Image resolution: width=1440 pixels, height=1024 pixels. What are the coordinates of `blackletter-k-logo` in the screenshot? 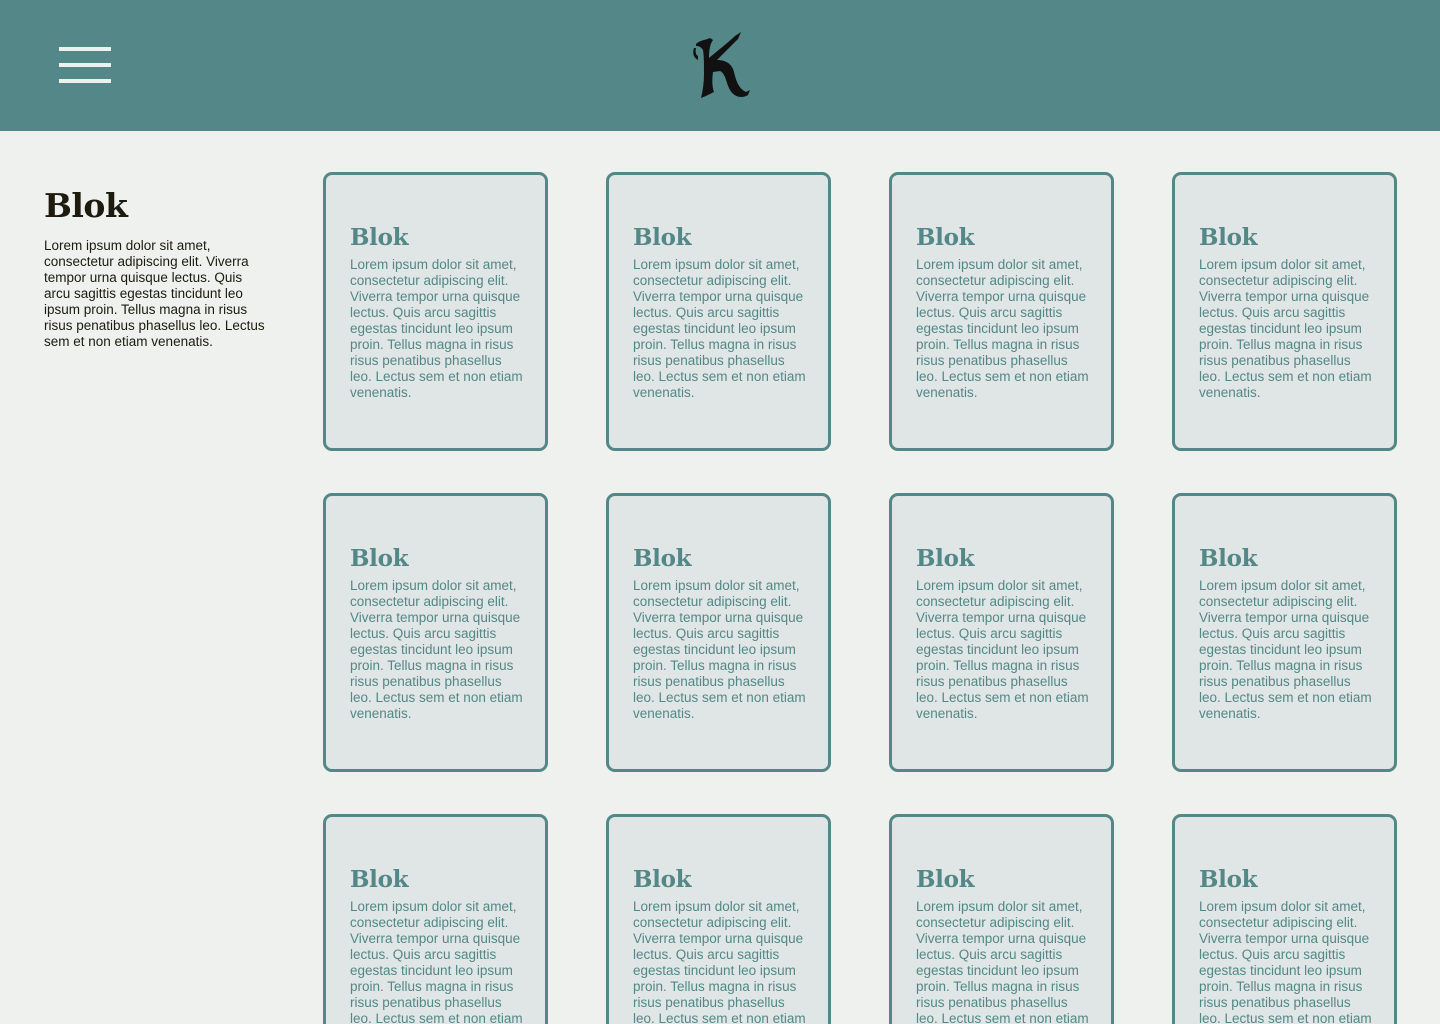 It's located at (721, 65).